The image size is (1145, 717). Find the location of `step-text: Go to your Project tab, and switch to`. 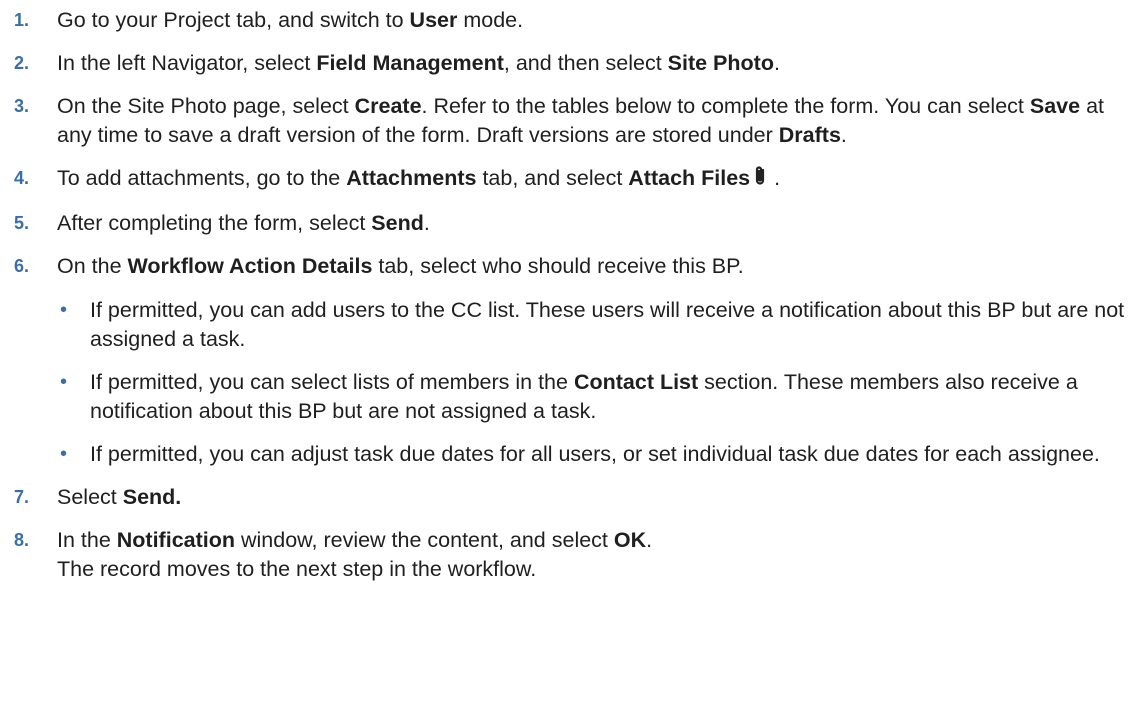

step-text: Go to your Project tab, and switch to is located at coordinates (233, 20).